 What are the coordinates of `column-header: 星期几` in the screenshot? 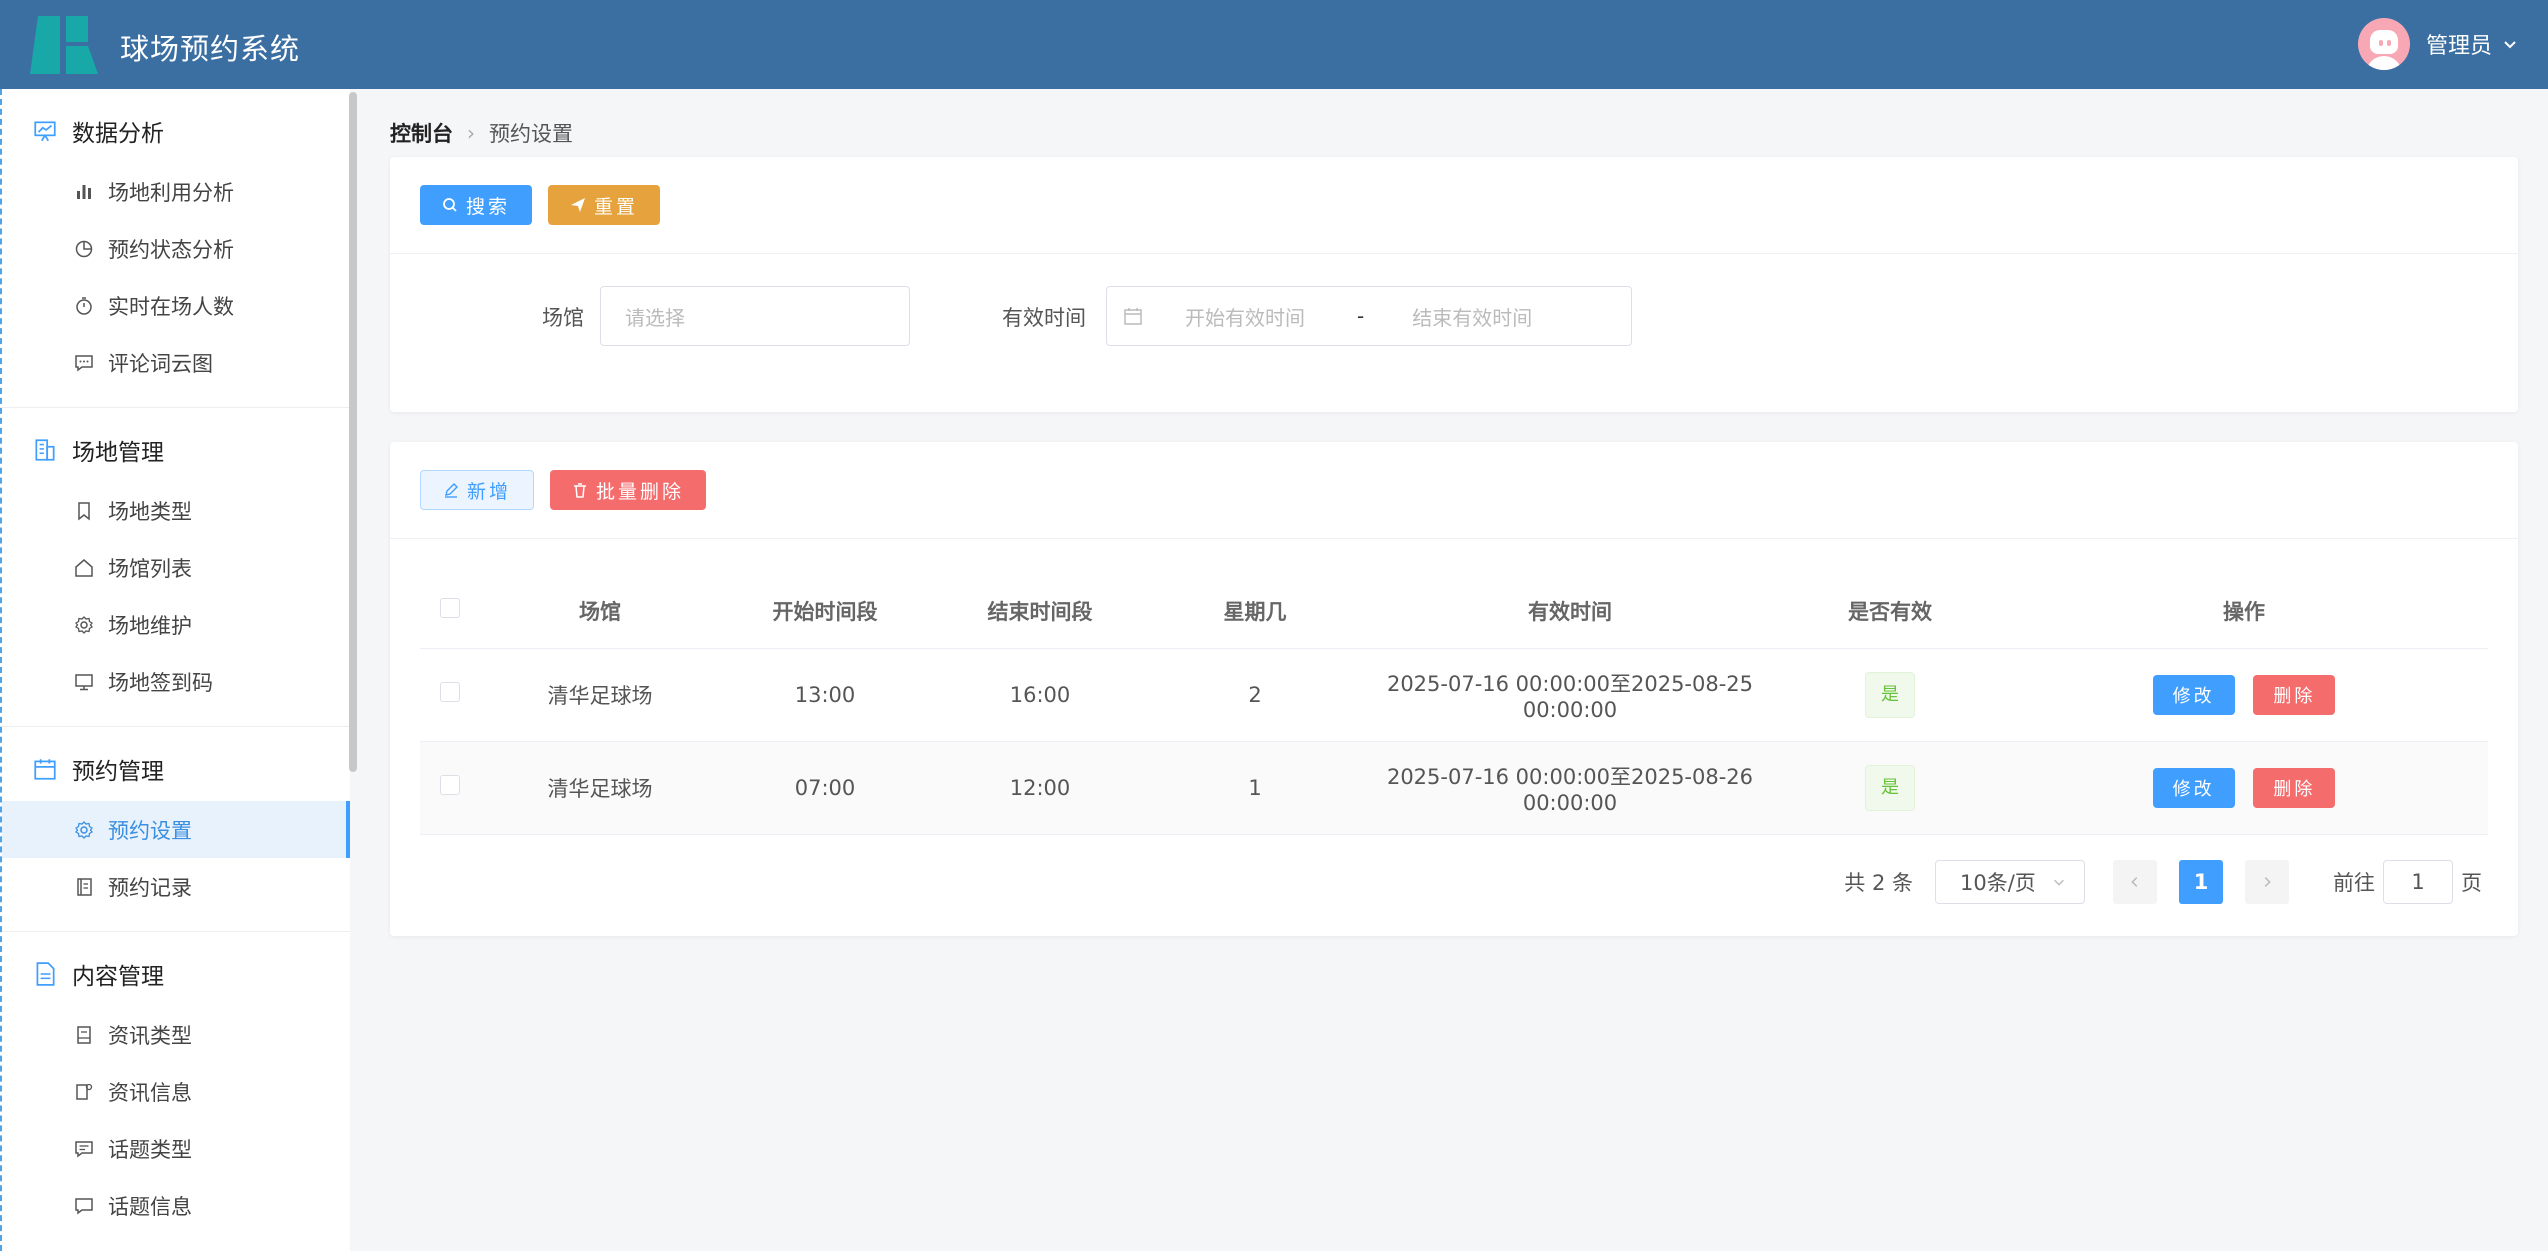 It's located at (1255, 611).